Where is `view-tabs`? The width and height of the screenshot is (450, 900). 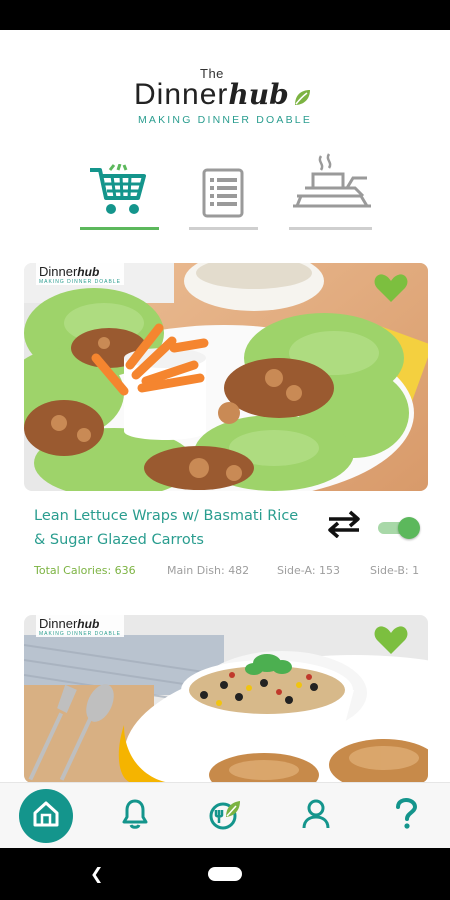
view-tabs is located at coordinates (225, 190).